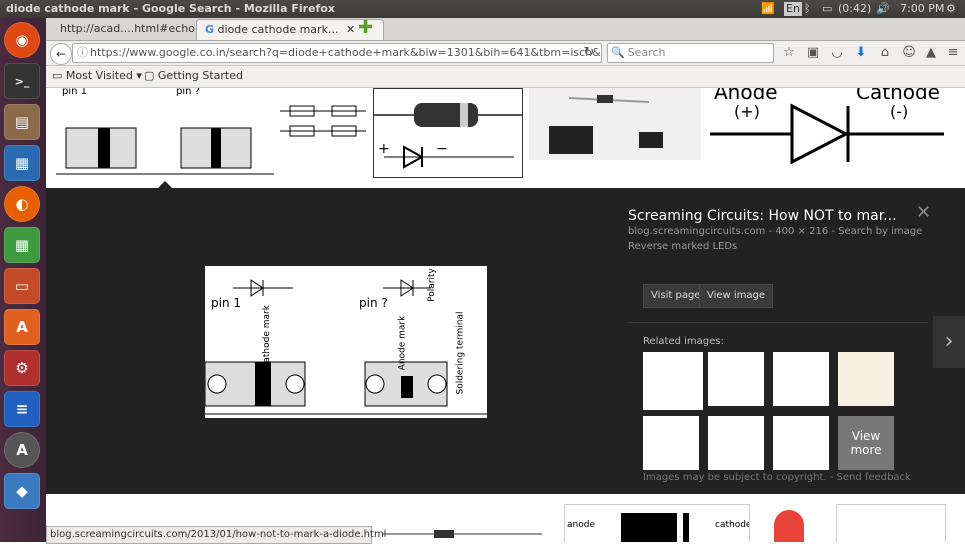 This screenshot has height=544, width=965. I want to click on menu-icon: ≡, so click(953, 53).